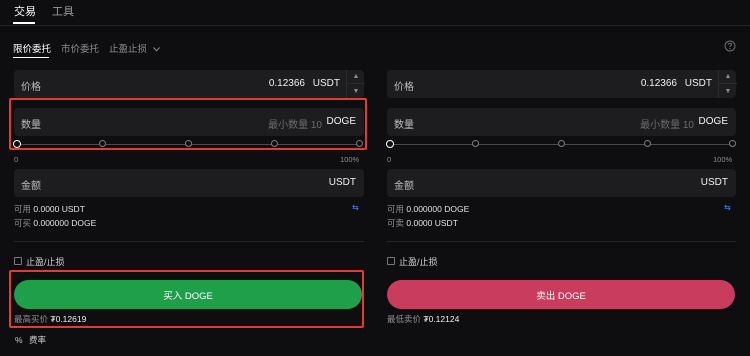 The height and width of the screenshot is (356, 750). What do you see at coordinates (189, 183) in the screenshot?
I see `buy-amount-field: 金额 USDT` at bounding box center [189, 183].